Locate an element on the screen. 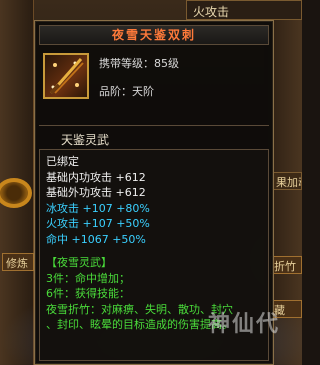 This screenshot has height=365, width=320. set-bonus-6: 6件：获得技能： is located at coordinates (88, 293).